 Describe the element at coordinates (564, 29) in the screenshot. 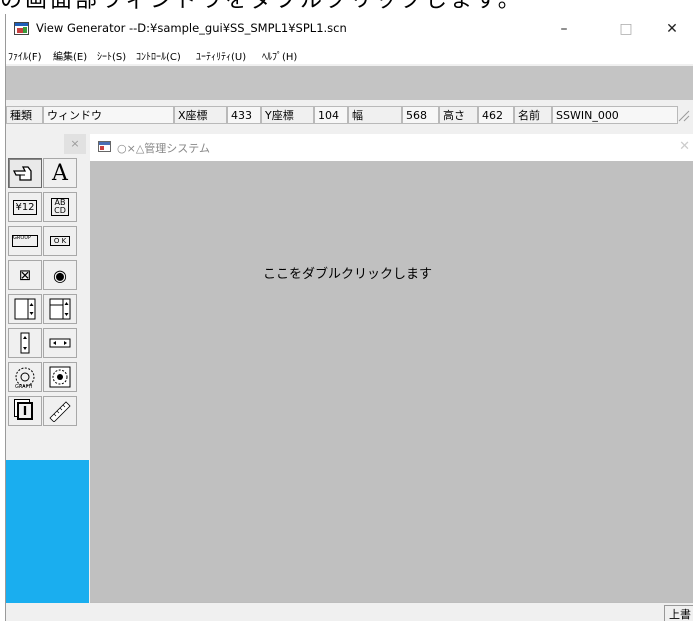

I see `minimize-button: –` at that location.